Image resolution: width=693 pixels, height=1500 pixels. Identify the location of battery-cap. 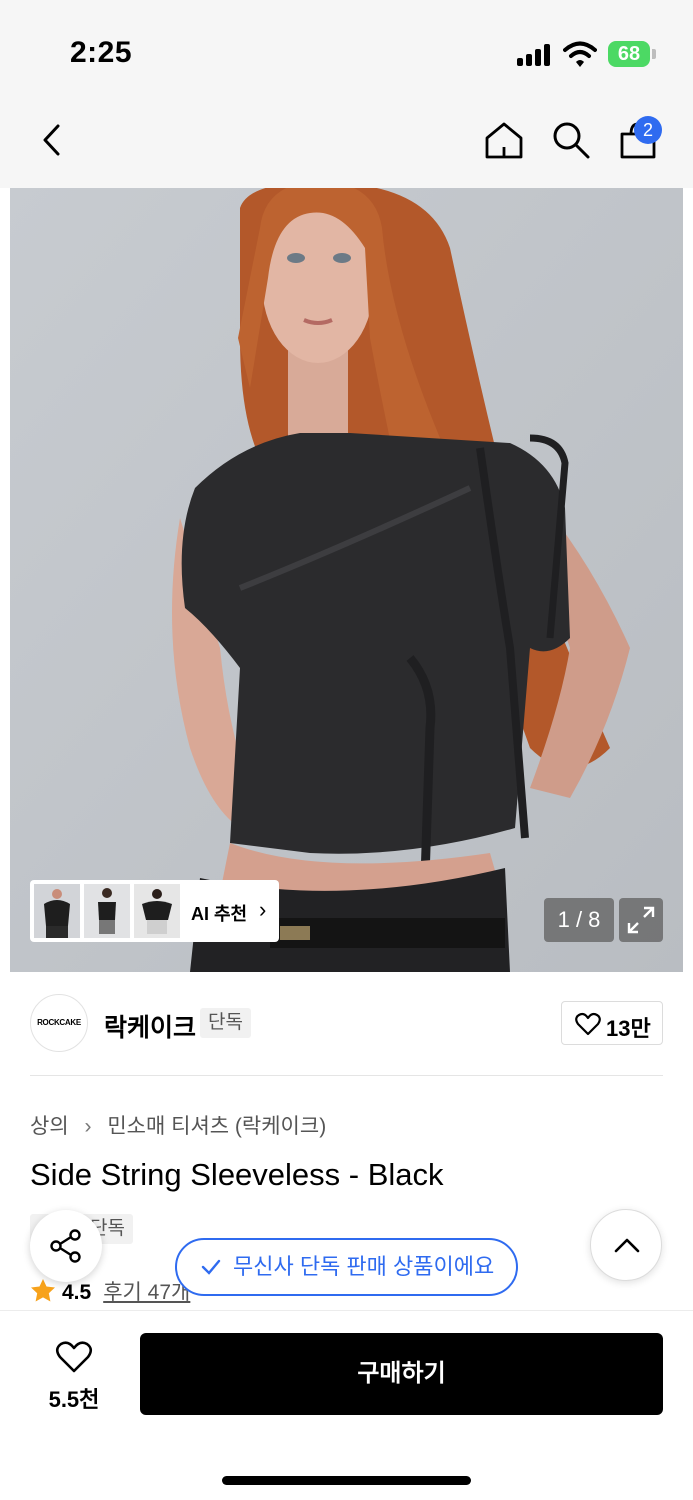
(654, 54).